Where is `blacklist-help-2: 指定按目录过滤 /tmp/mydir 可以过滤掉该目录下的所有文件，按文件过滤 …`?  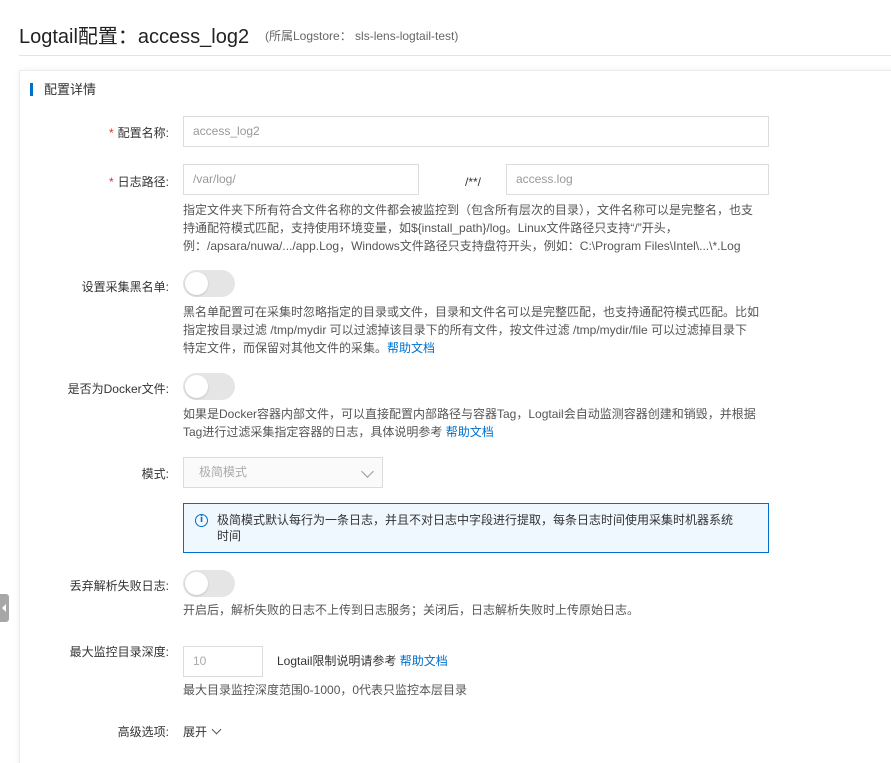
blacklist-help-2: 指定按目录过滤 /tmp/mydir 可以过滤掉该目录下的所有文件，按文件过滤 … is located at coordinates (465, 330).